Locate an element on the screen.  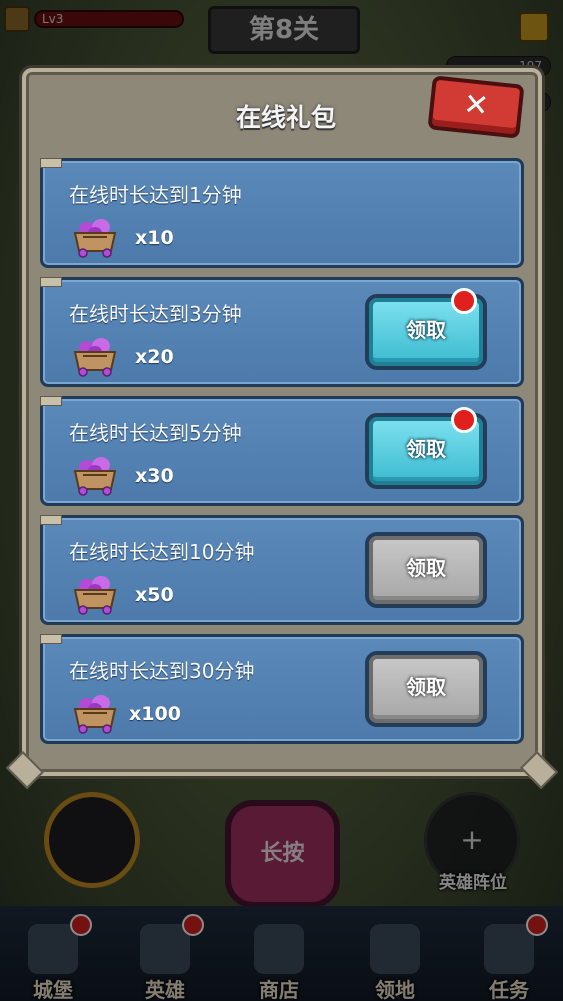
dialog-title: 在线礼包 is located at coordinates (285, 117).